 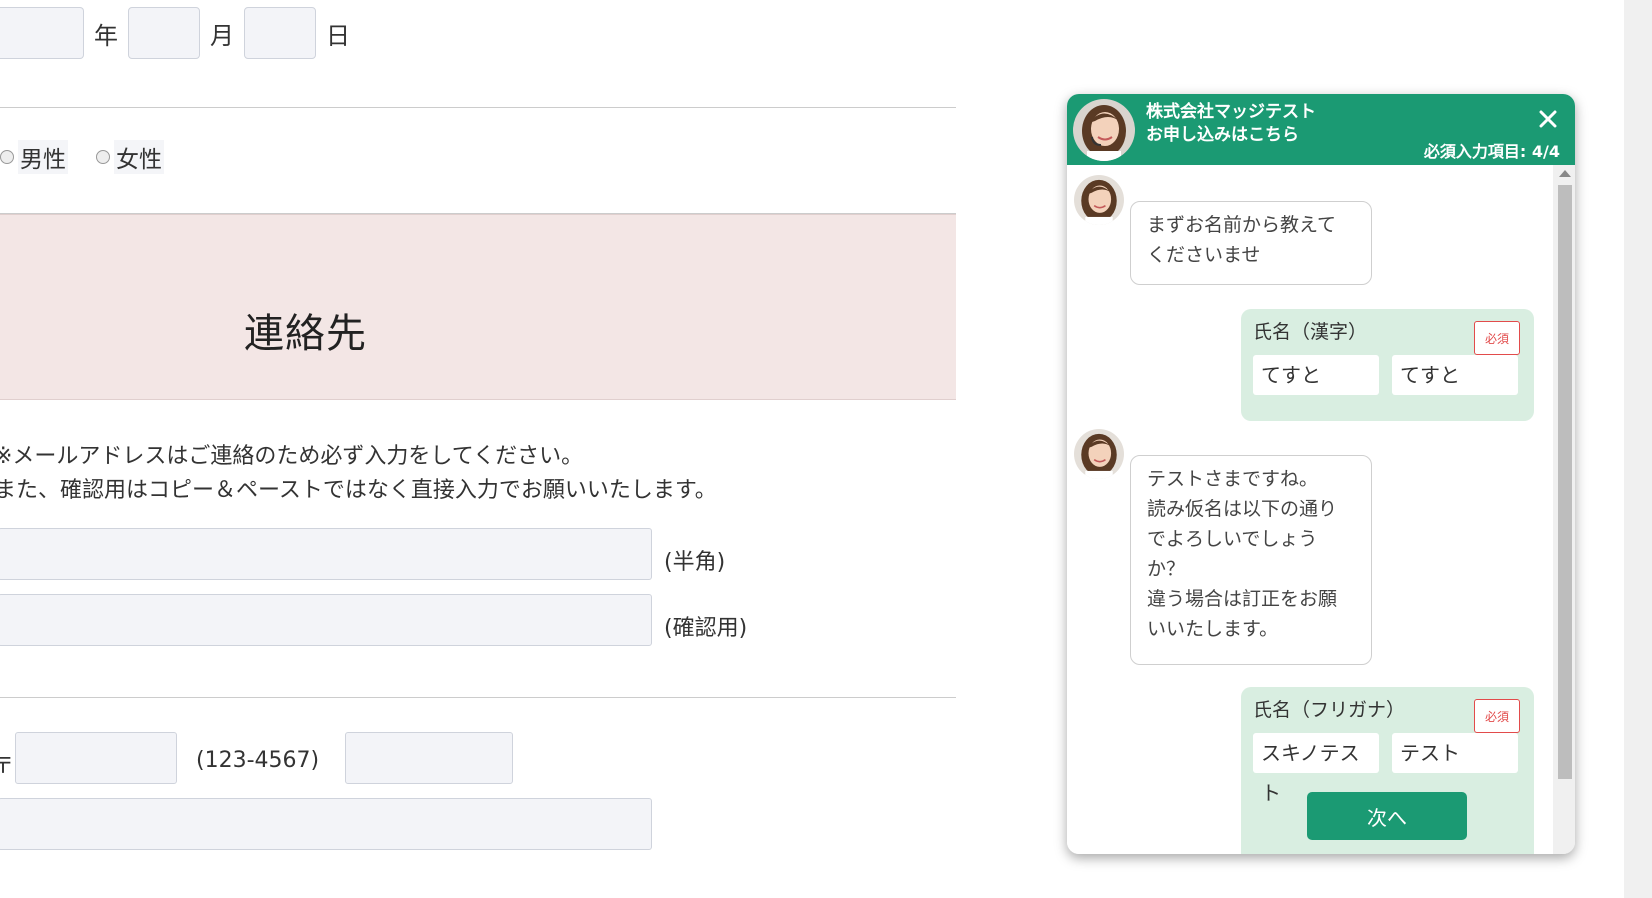 I want to click on message-line: まずお名前から教えて, so click(x=1242, y=225).